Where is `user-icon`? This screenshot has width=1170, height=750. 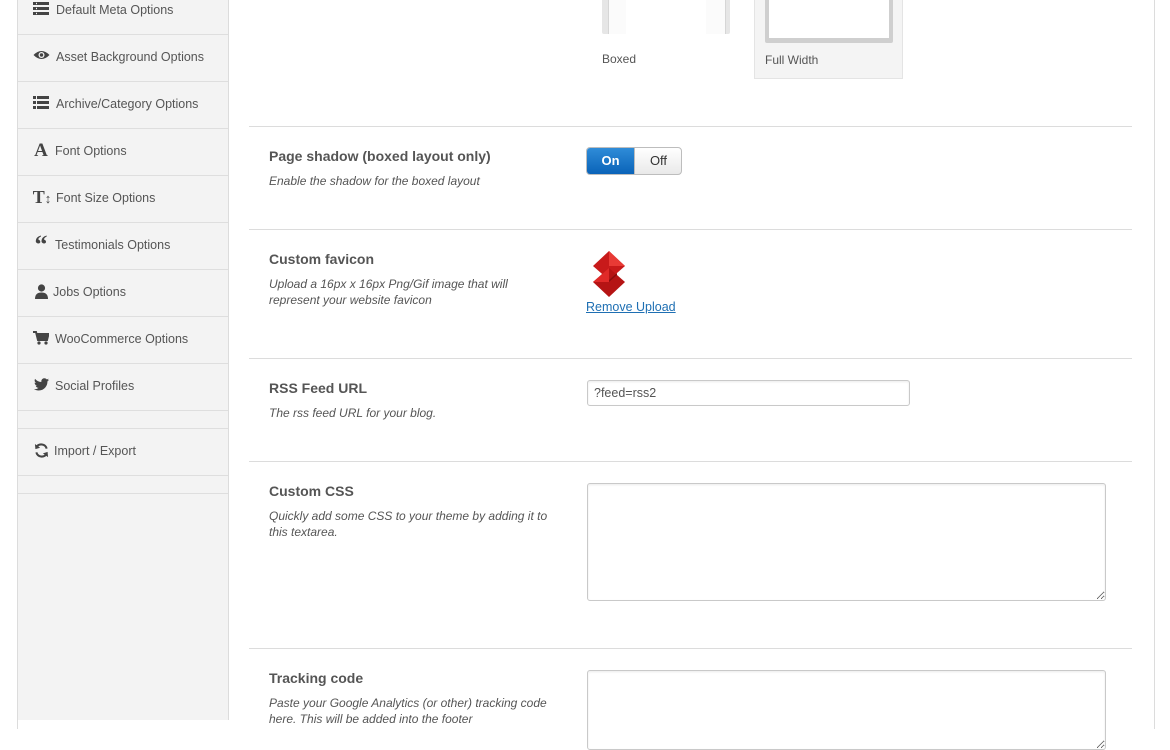 user-icon is located at coordinates (41, 293).